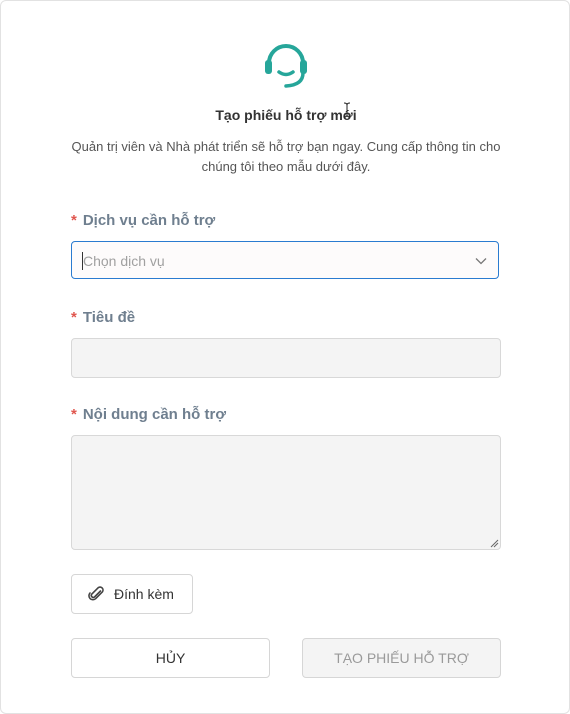 The height and width of the screenshot is (714, 570). What do you see at coordinates (347, 110) in the screenshot?
I see `text-cursor-icon` at bounding box center [347, 110].